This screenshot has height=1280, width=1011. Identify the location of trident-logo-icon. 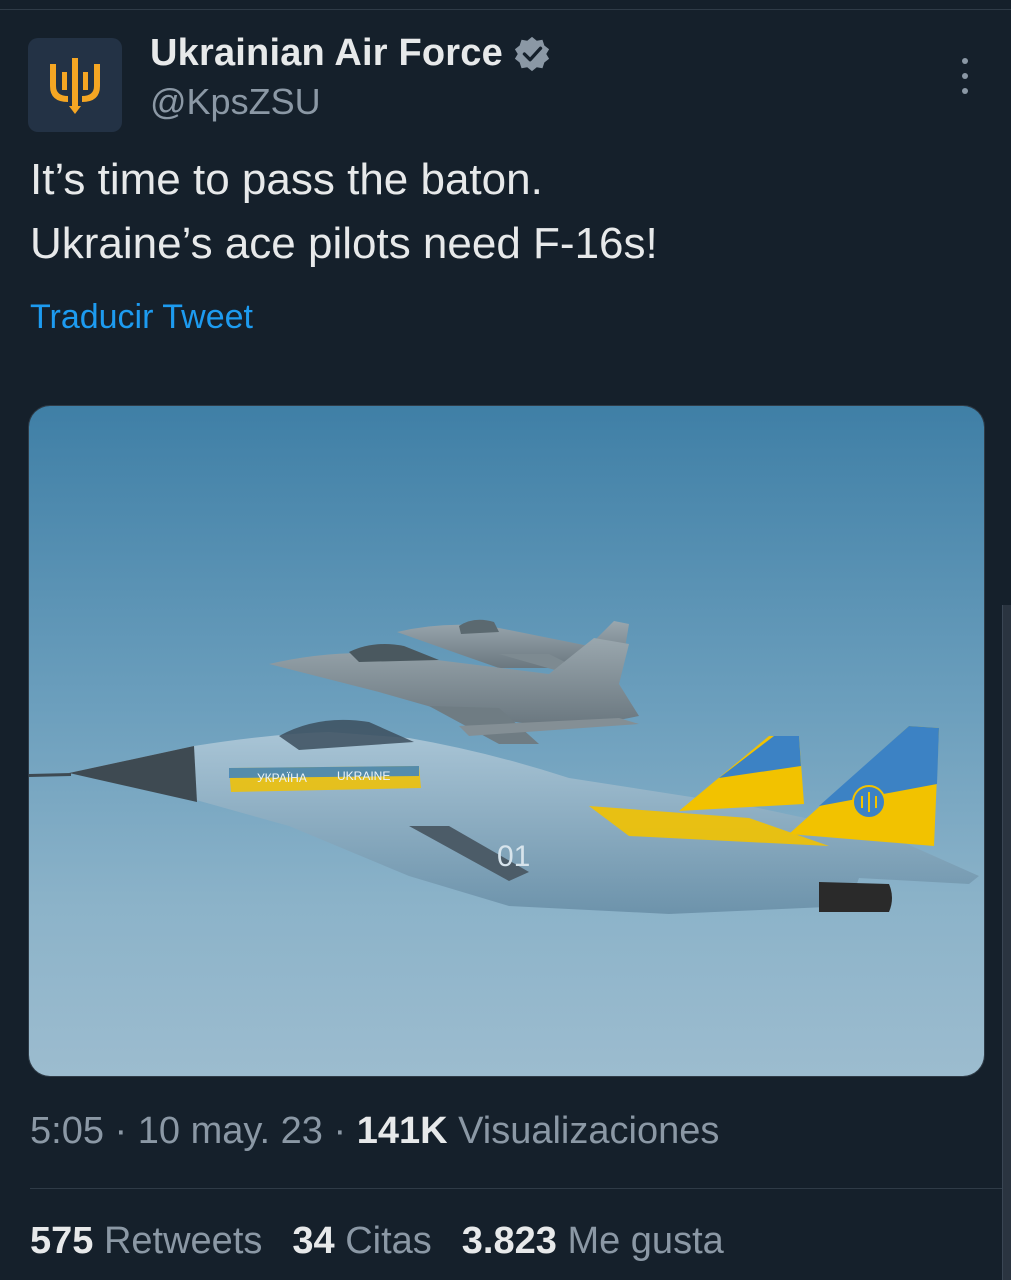
(75, 86).